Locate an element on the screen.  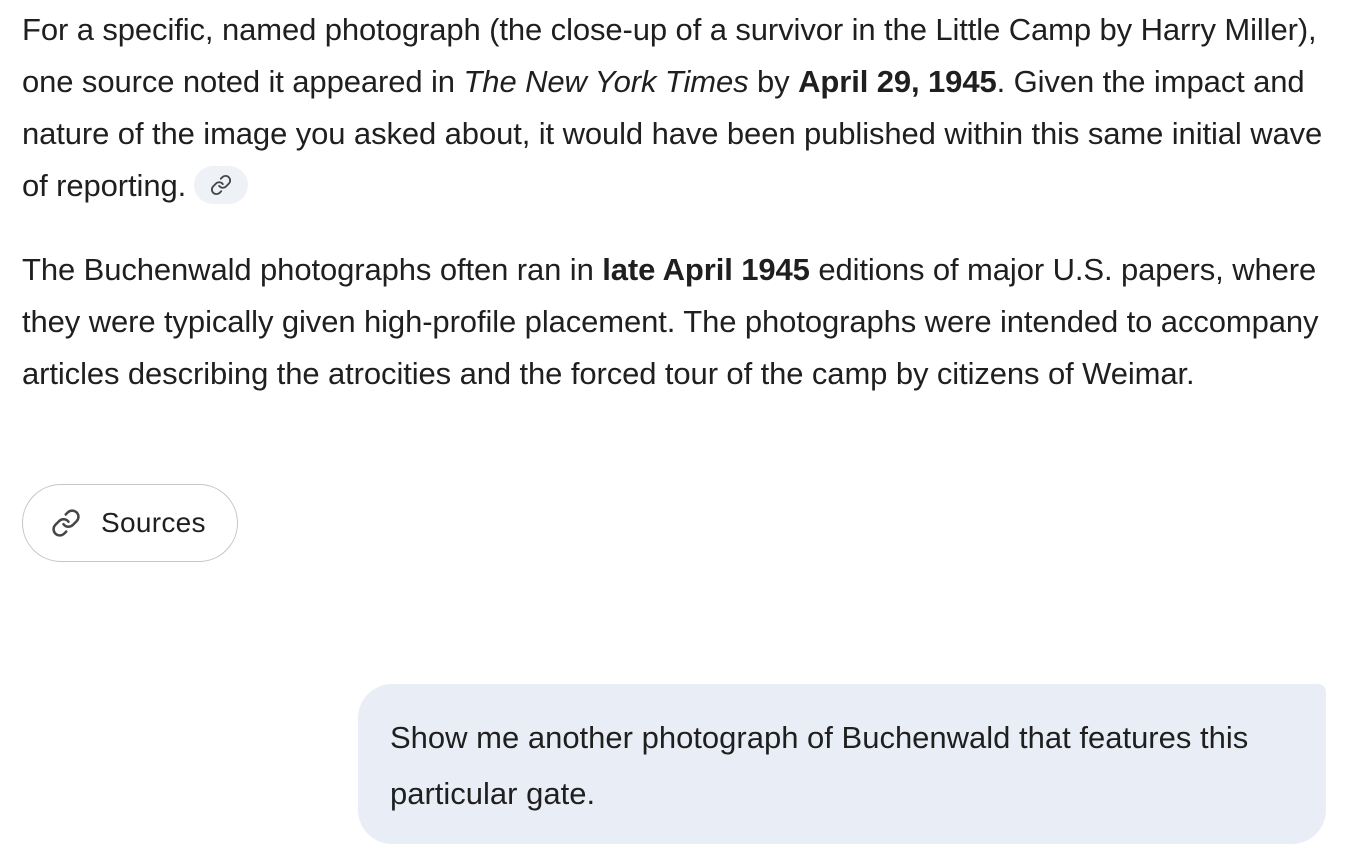
citation-chip is located at coordinates (221, 184).